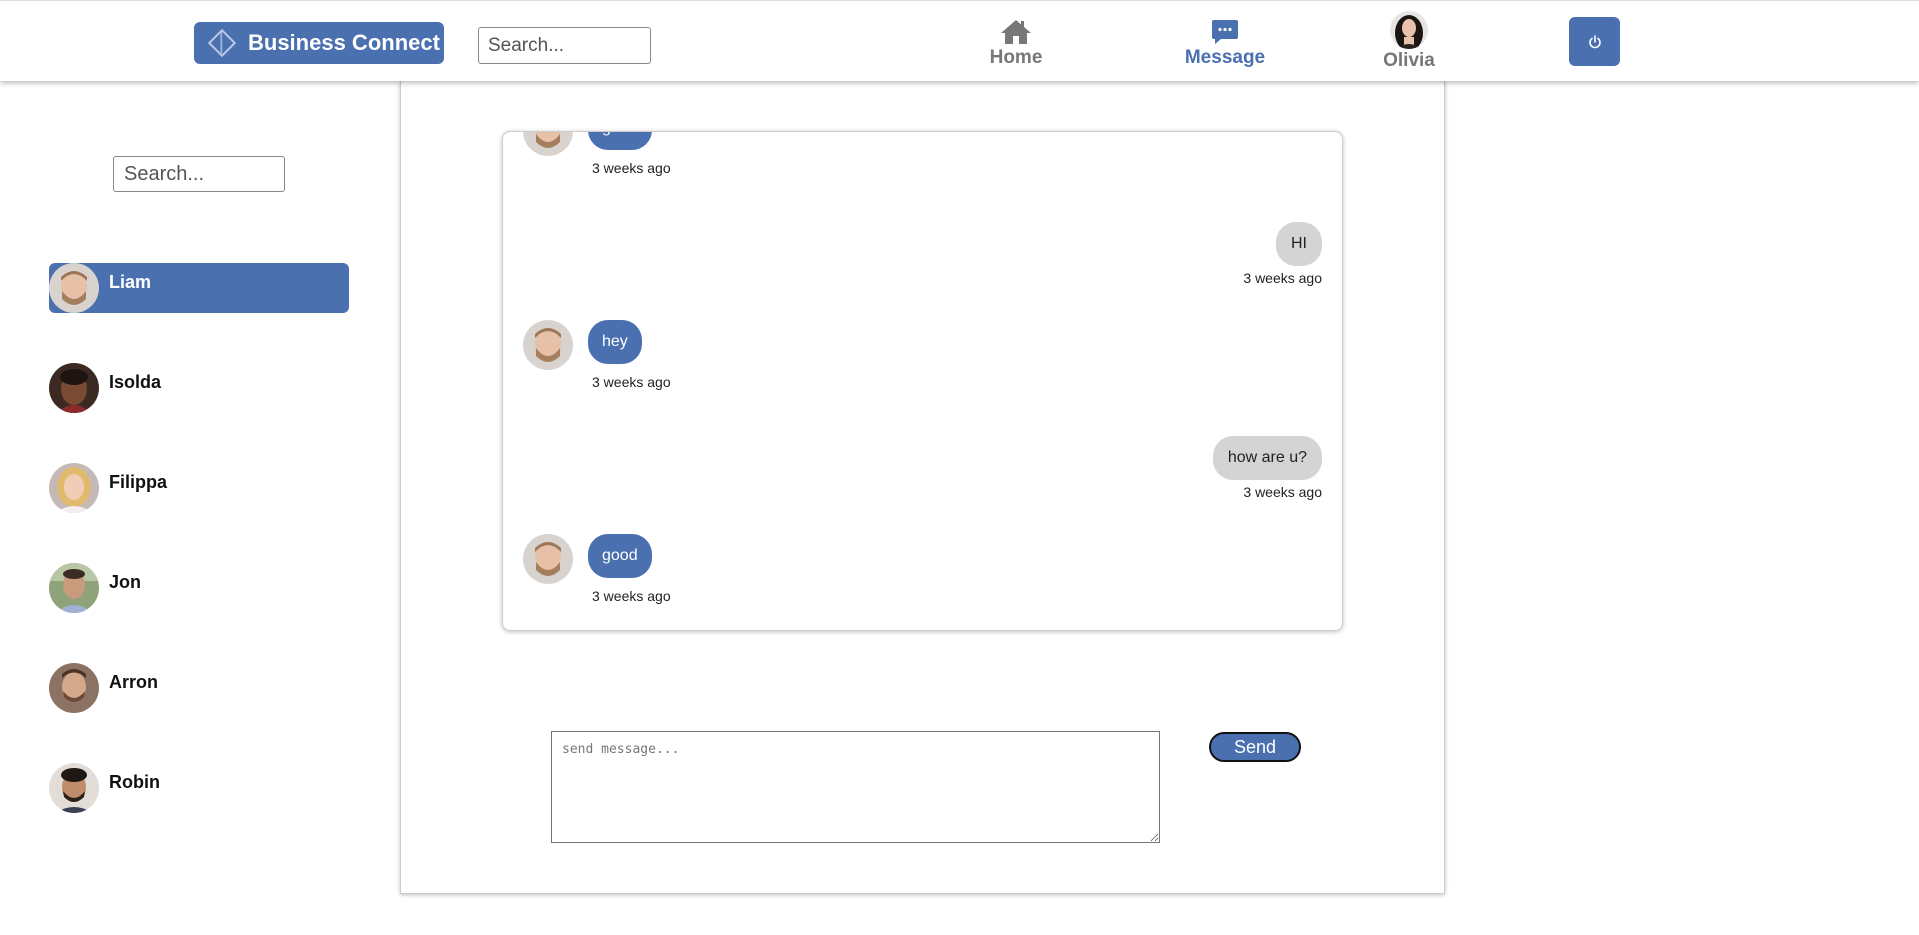 This screenshot has height=935, width=1919. Describe the element at coordinates (1016, 57) in the screenshot. I see `nav-home-label: Home` at that location.